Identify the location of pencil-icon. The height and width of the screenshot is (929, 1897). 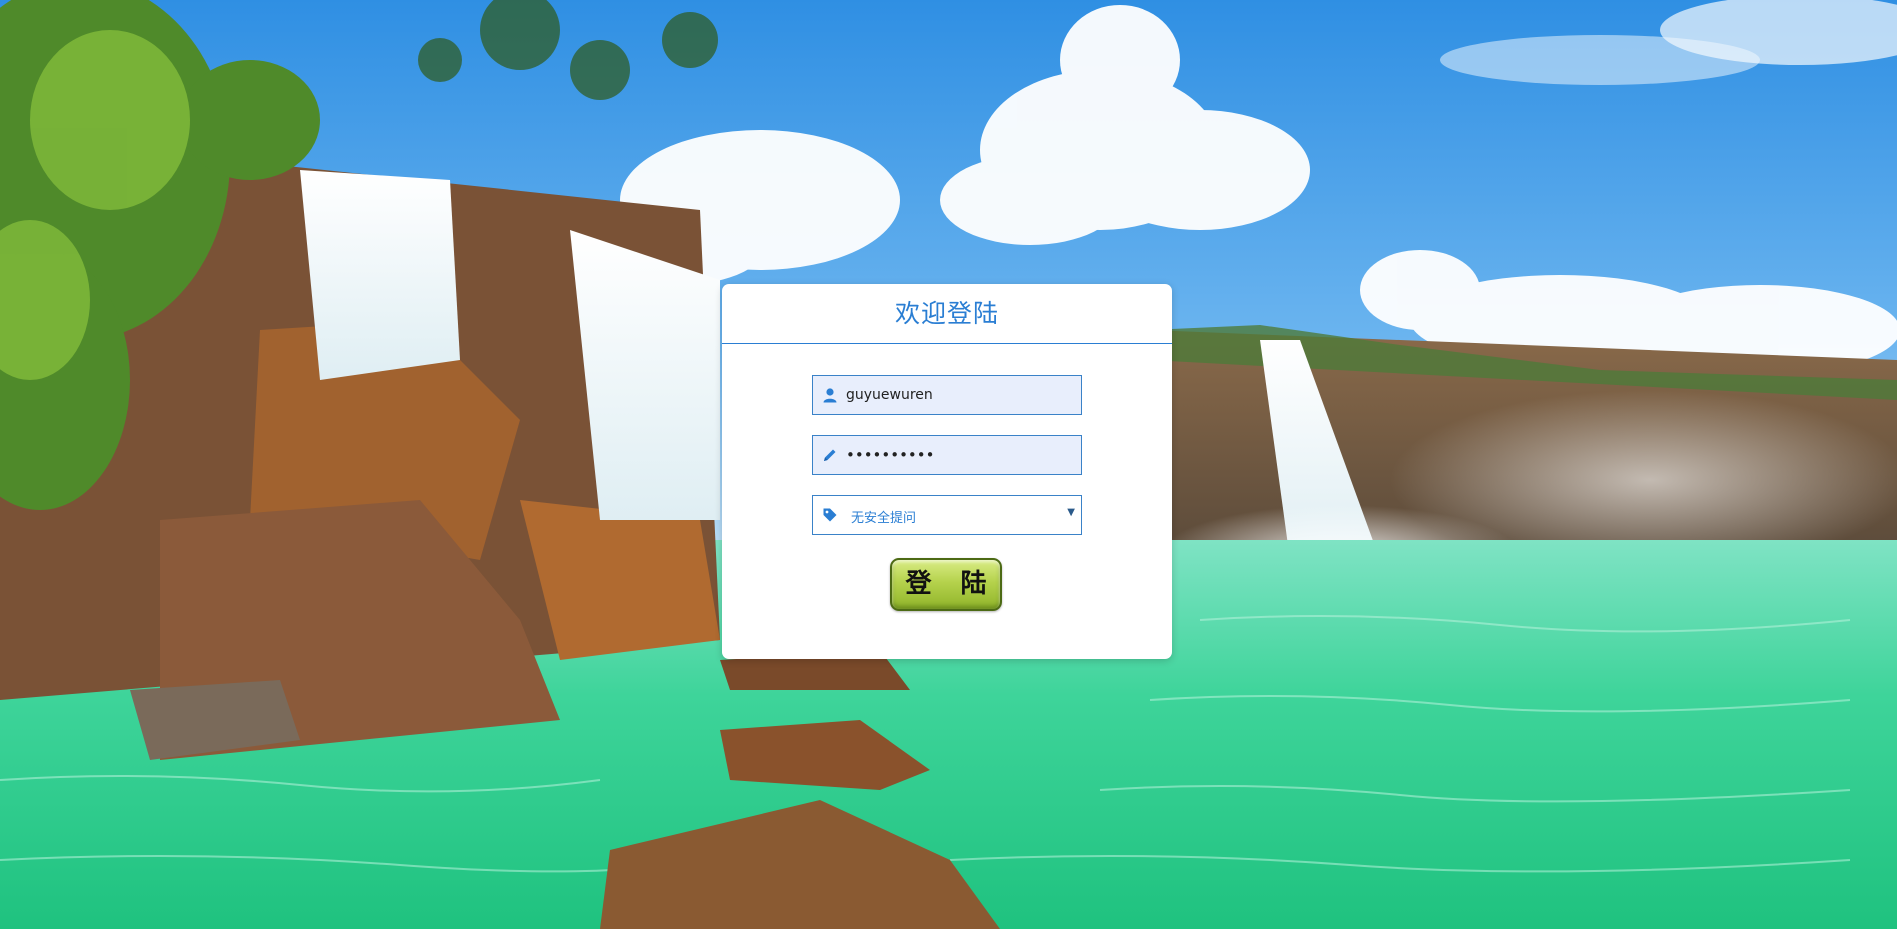
(830, 455).